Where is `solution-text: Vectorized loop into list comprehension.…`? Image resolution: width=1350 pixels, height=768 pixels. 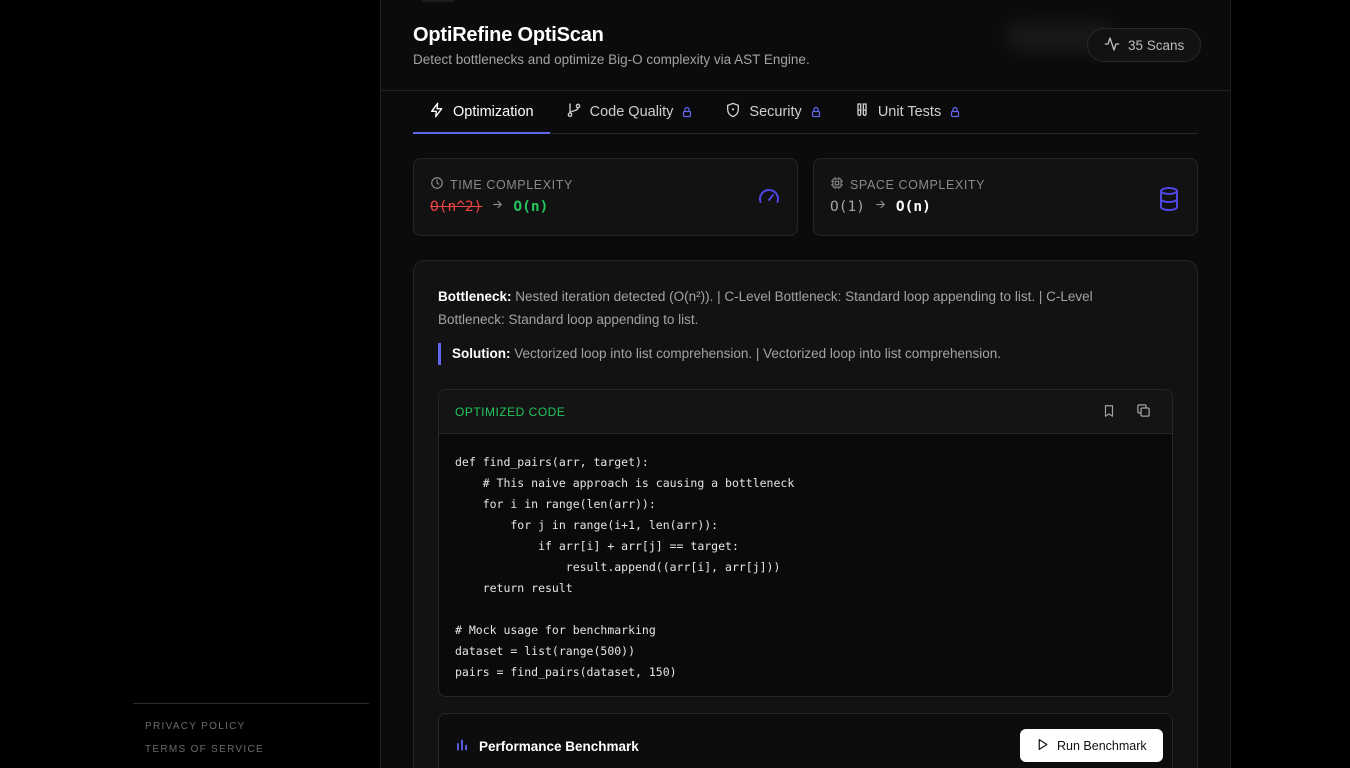
solution-text: Vectorized loop into list comprehension.… is located at coordinates (758, 353).